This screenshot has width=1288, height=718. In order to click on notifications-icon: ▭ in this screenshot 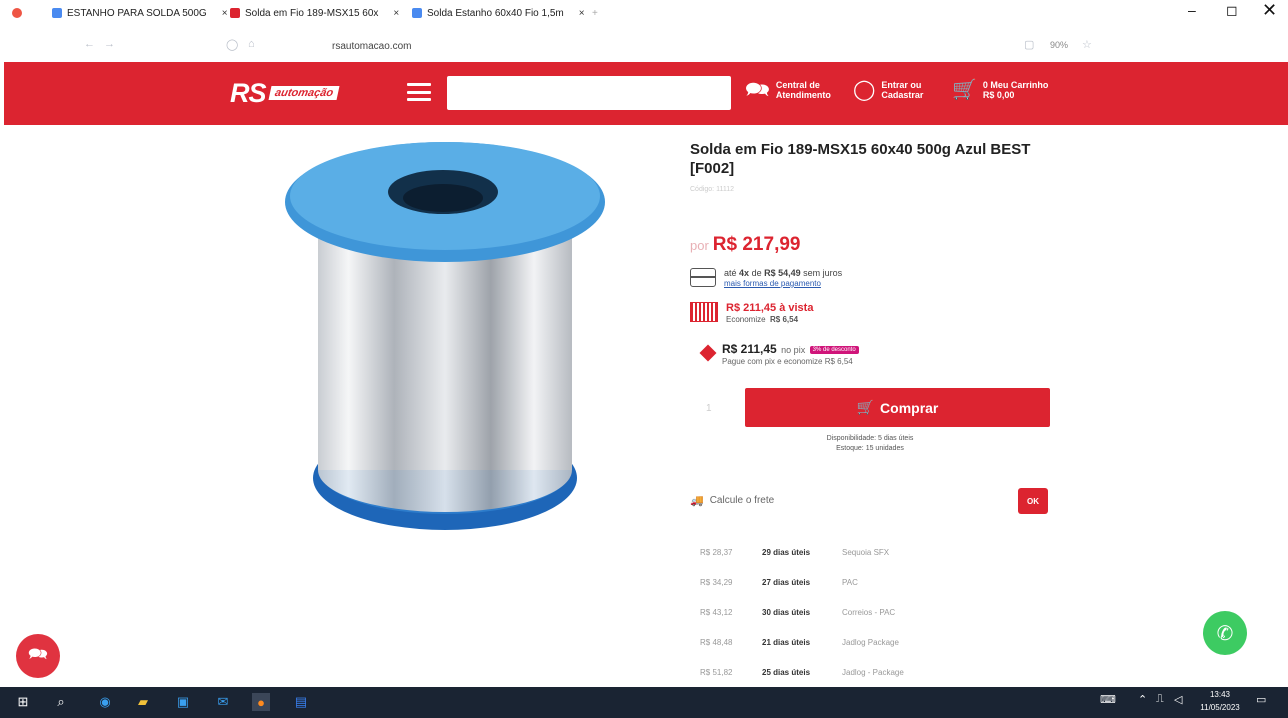, I will do `click(1261, 699)`.